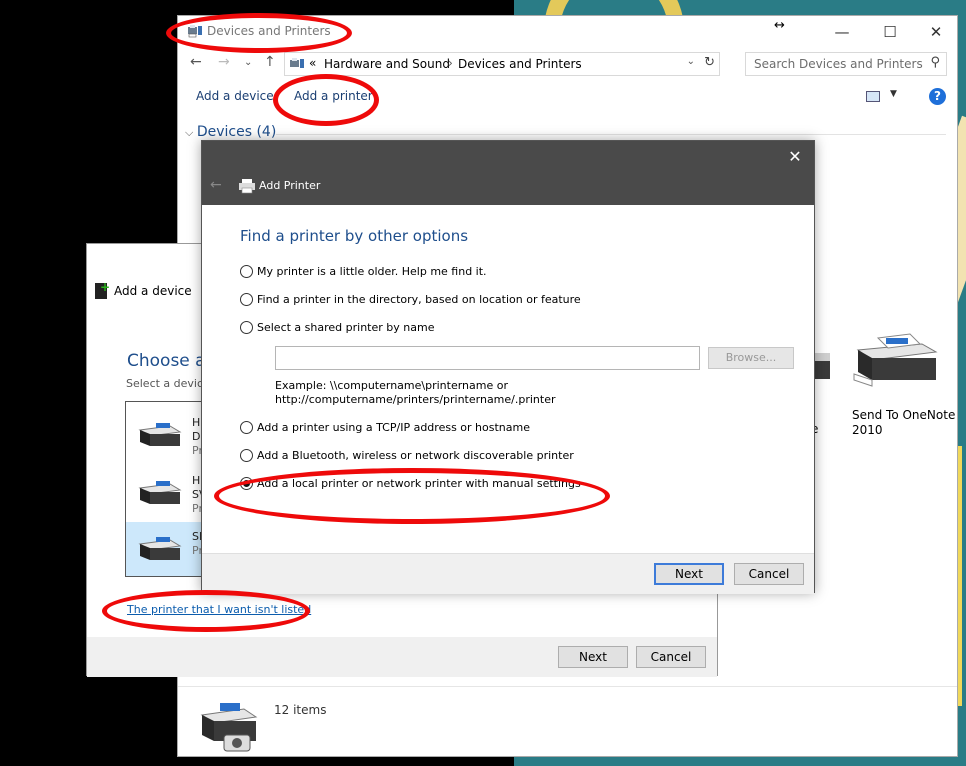 This screenshot has width=966, height=766. What do you see at coordinates (153, 291) in the screenshot?
I see `window-title: Add a device` at bounding box center [153, 291].